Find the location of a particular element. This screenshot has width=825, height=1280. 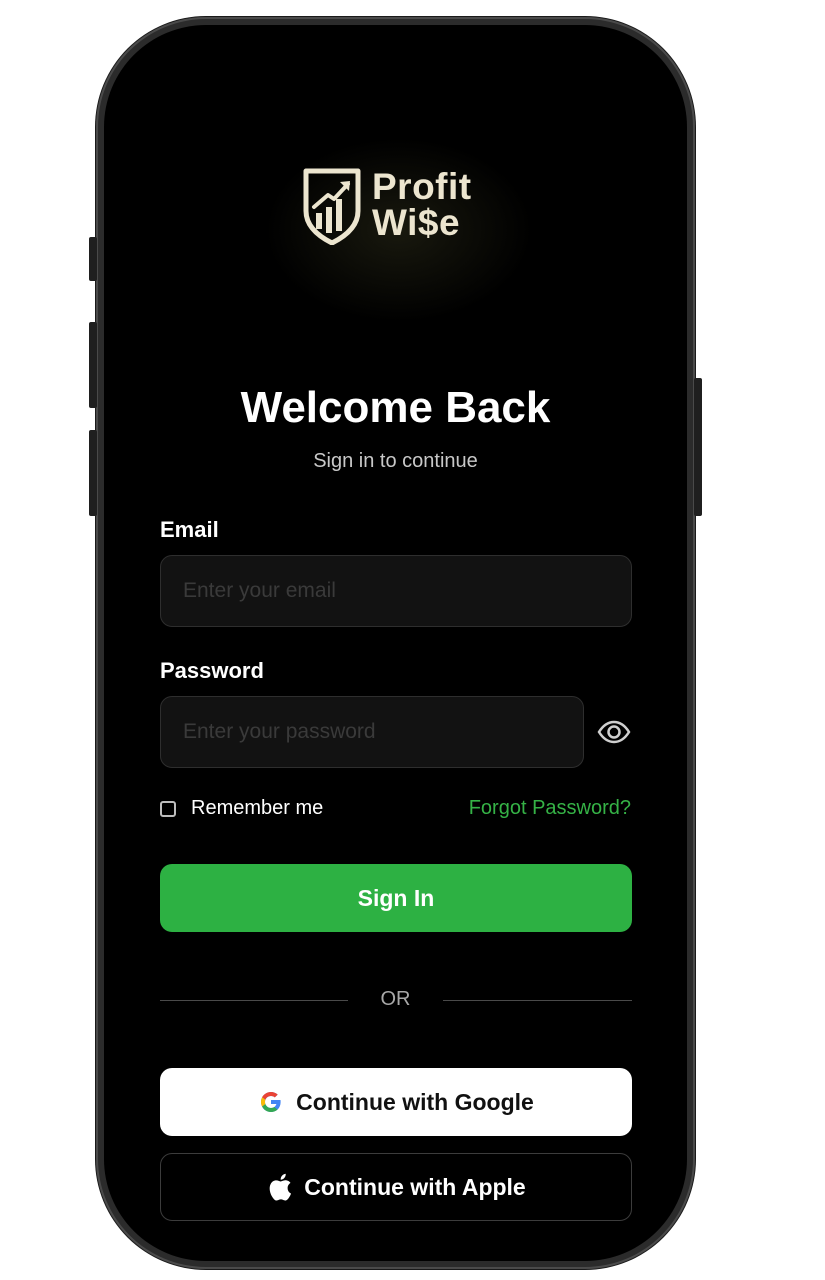

power-side-button is located at coordinates (698, 447).